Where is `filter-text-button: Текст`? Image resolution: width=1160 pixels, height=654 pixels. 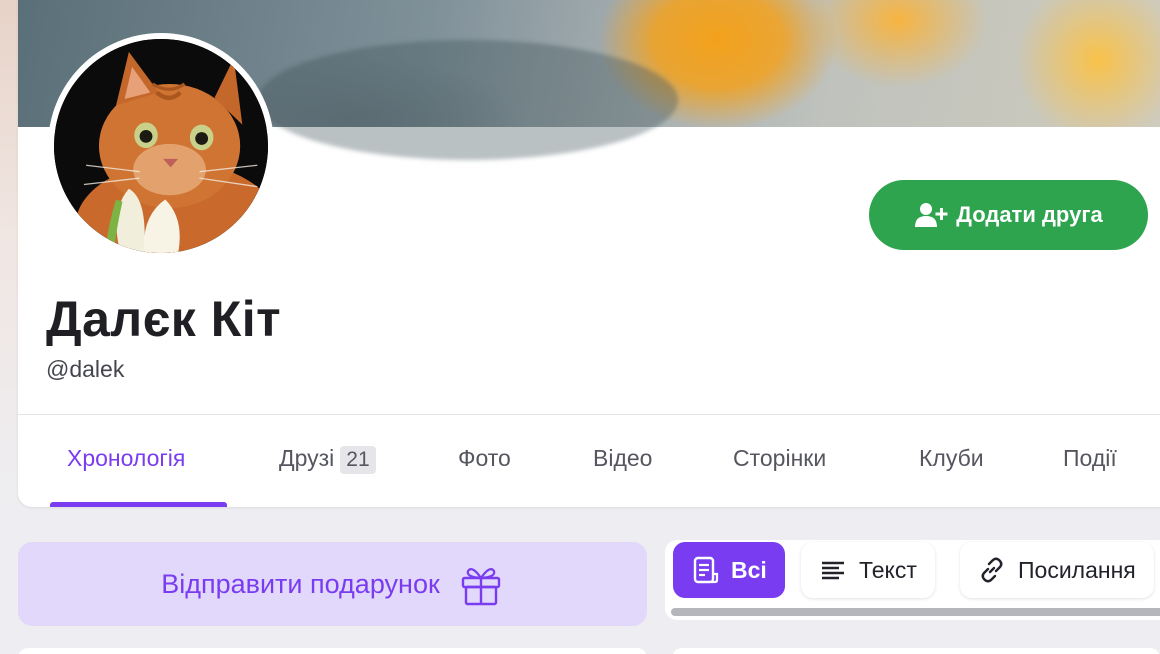 filter-text-button: Текст is located at coordinates (868, 570).